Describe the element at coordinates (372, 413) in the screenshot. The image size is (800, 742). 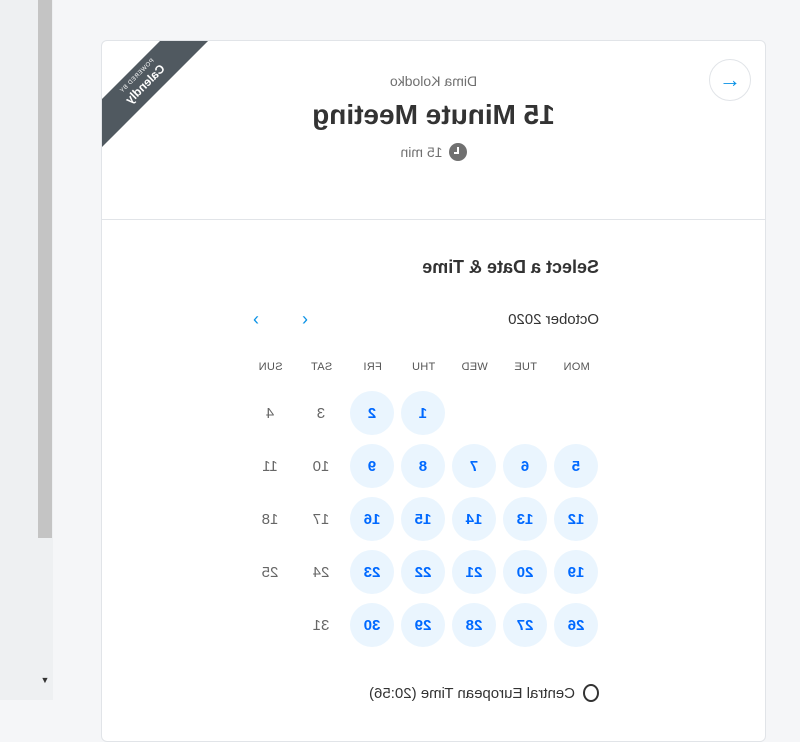
I see `calendar-day-available: 2` at that location.